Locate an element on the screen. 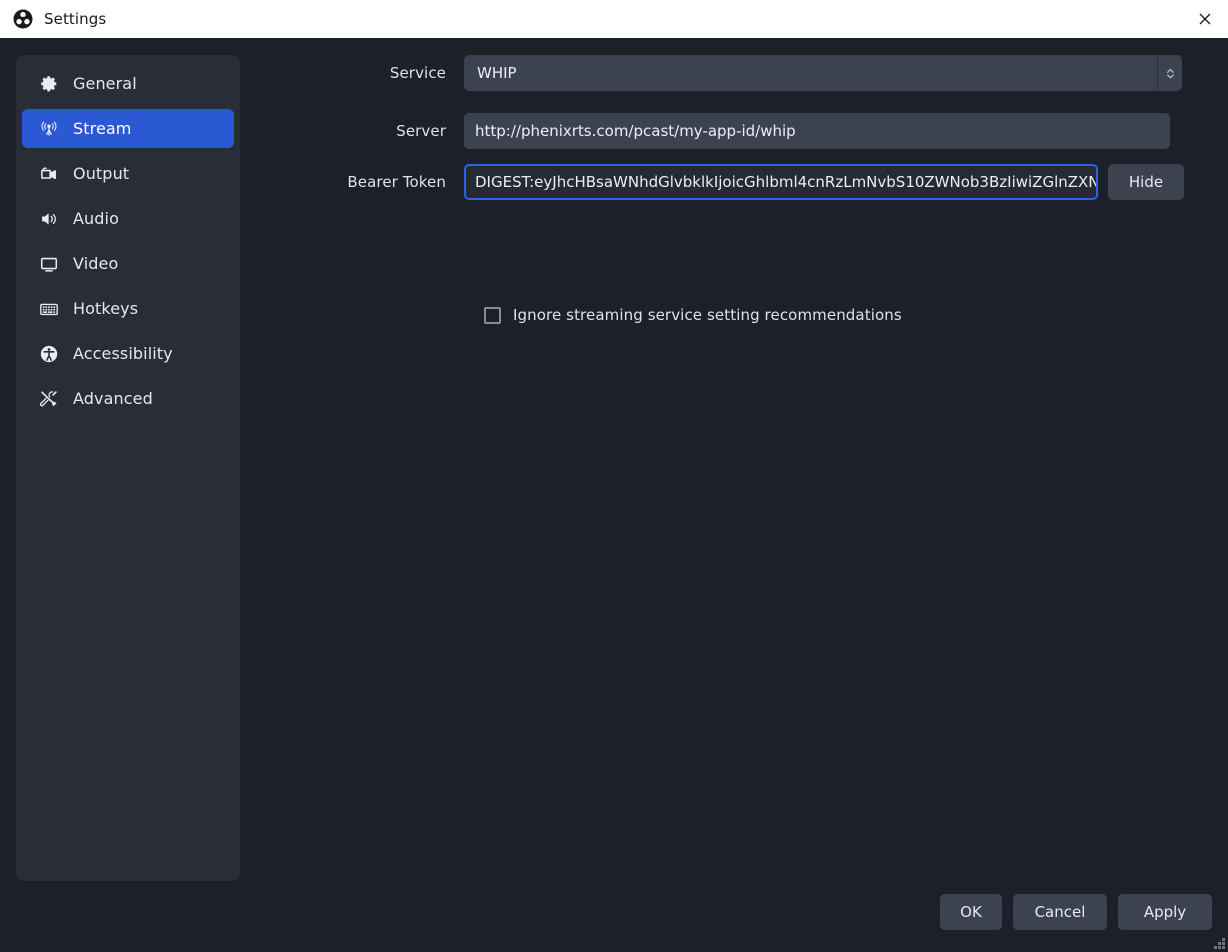 The width and height of the screenshot is (1228, 952). accessibility-icon is located at coordinates (49, 354).